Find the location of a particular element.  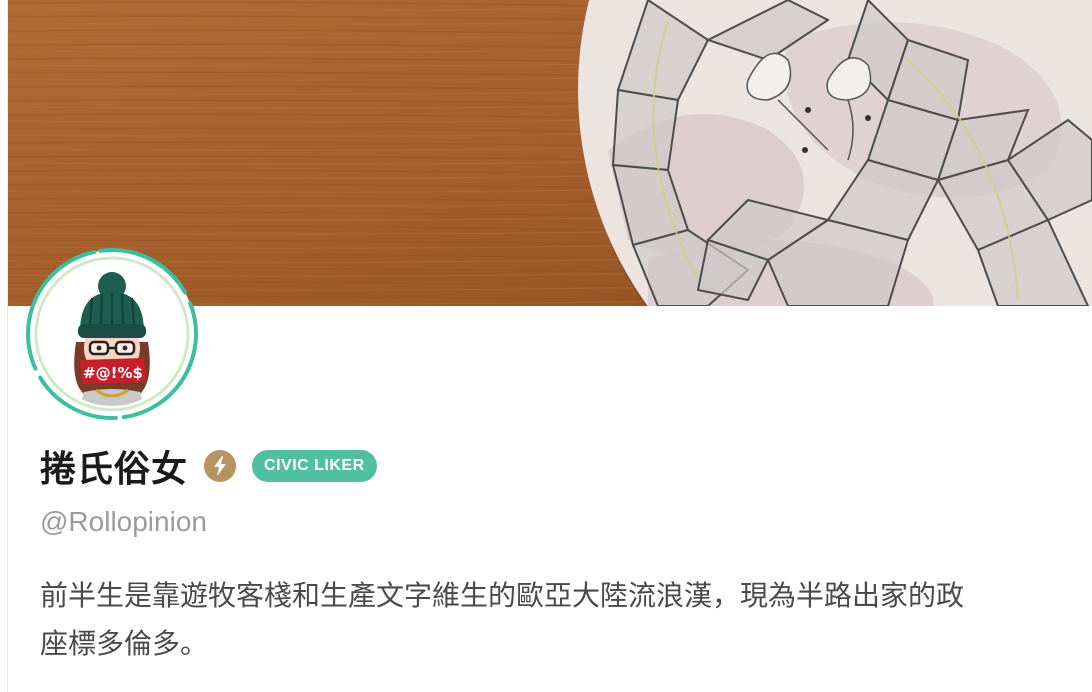

display-name: 捲氏俗女 is located at coordinates (114, 469).